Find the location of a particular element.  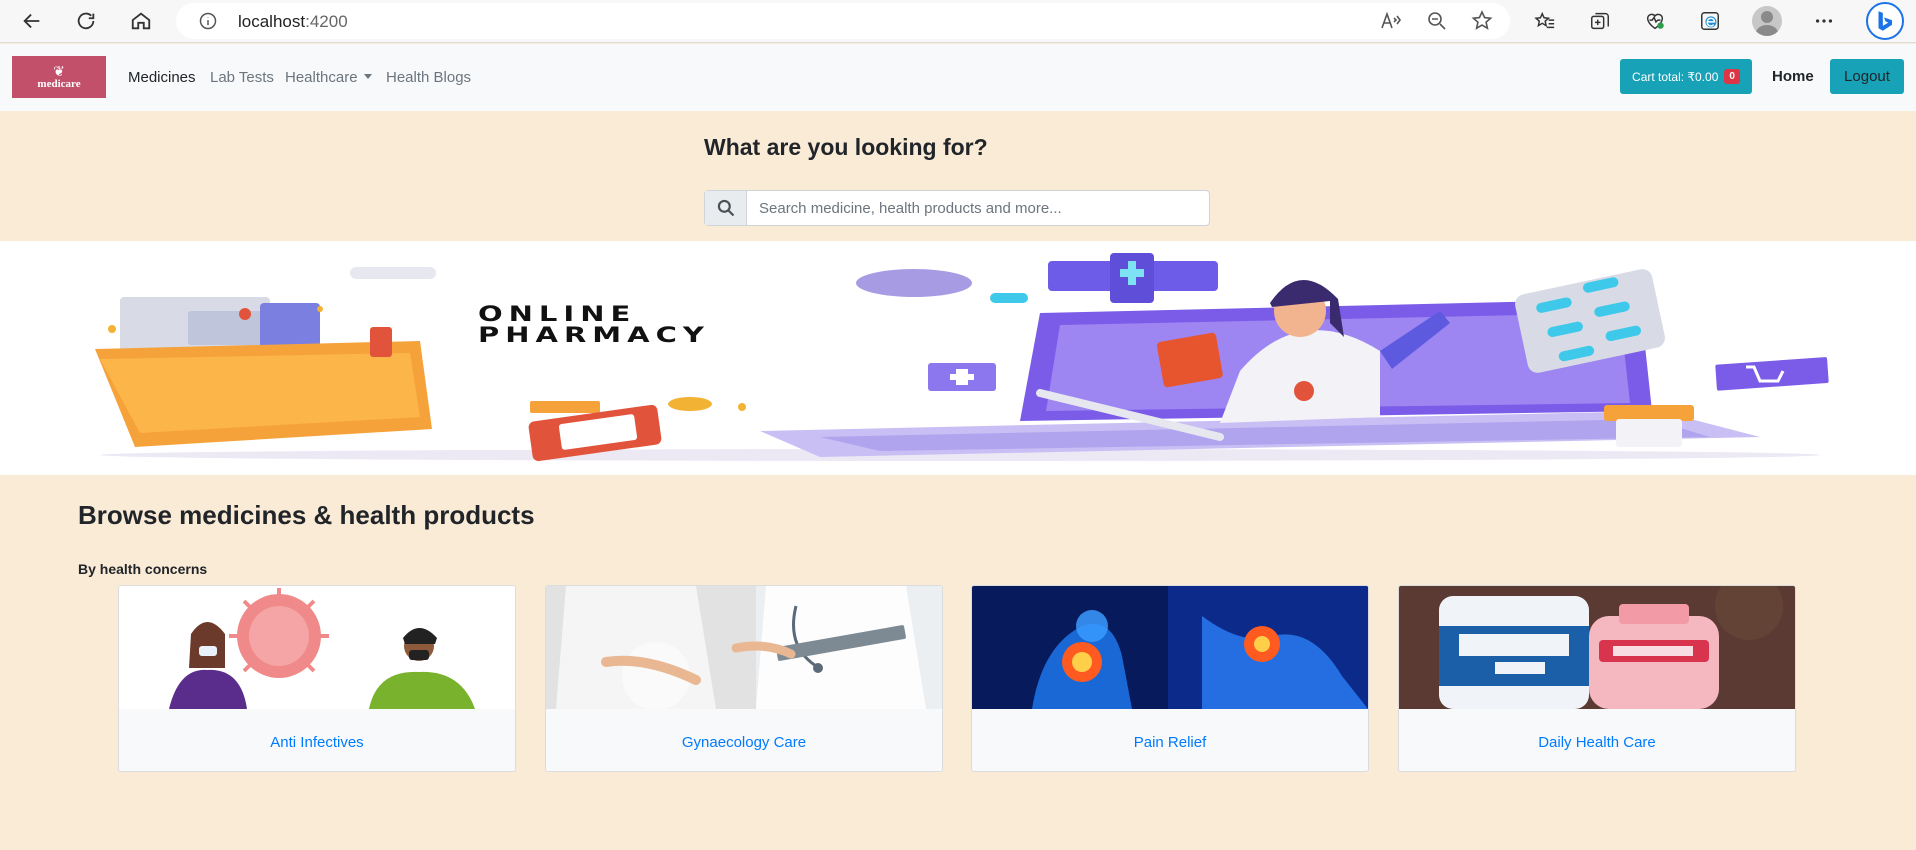

address-bar: localhost:4200 is located at coordinates (843, 21).